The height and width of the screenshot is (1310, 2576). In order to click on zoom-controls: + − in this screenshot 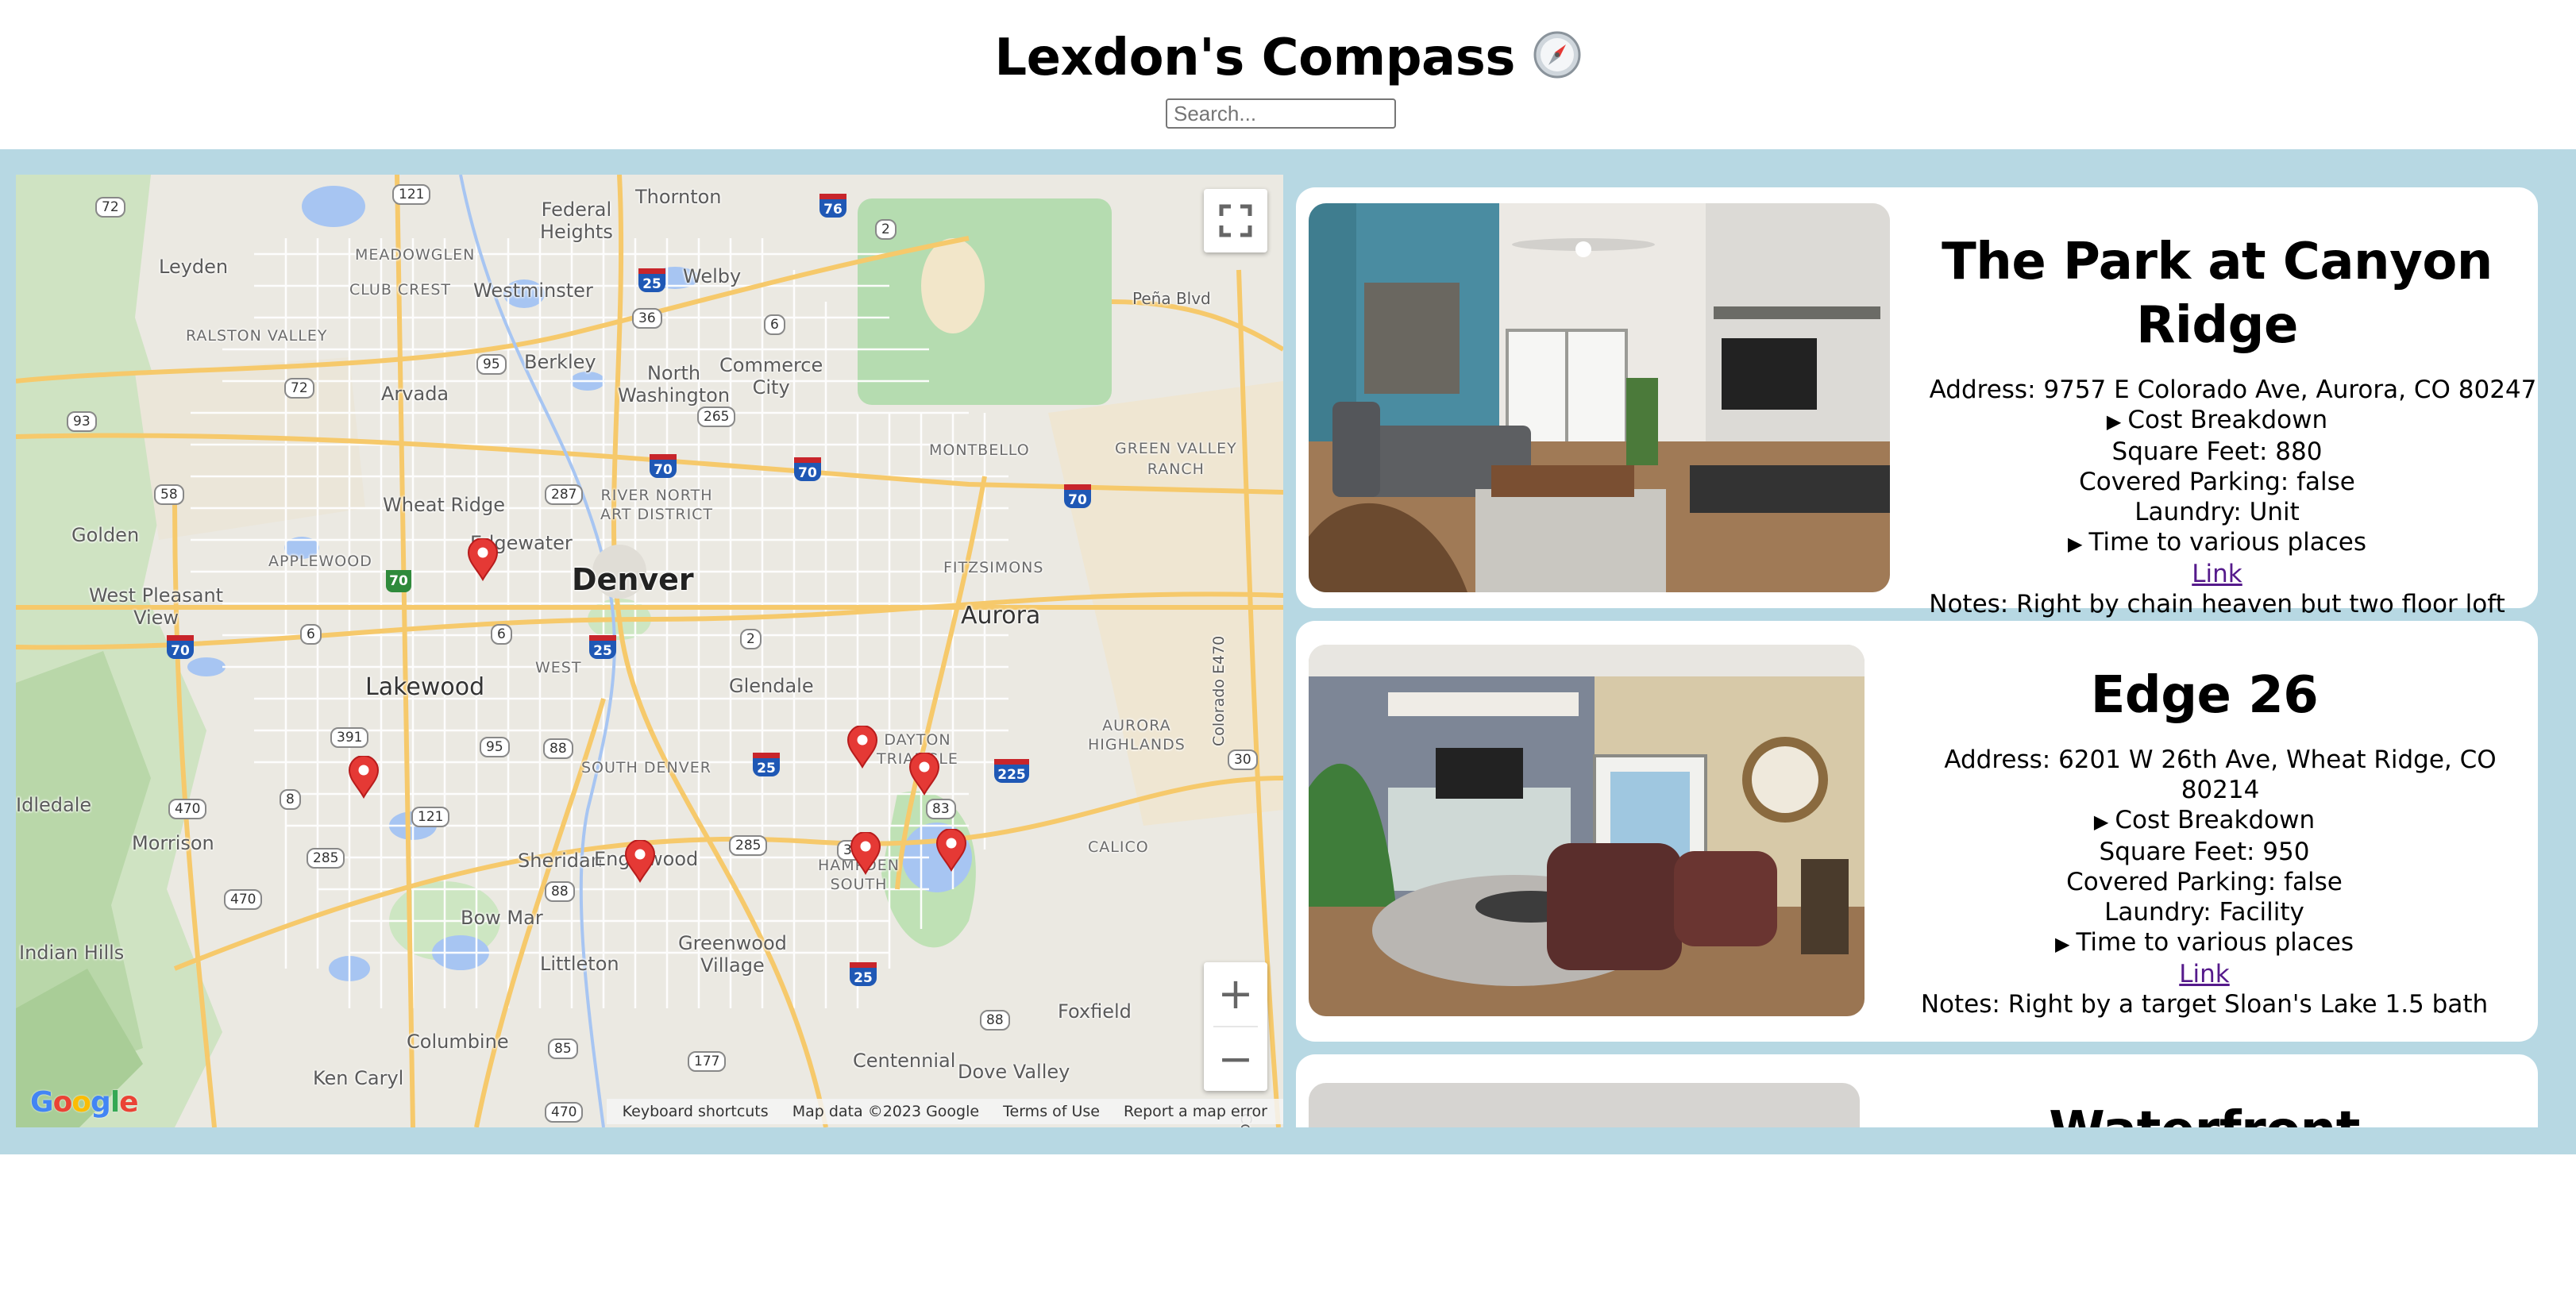, I will do `click(1235, 1026)`.